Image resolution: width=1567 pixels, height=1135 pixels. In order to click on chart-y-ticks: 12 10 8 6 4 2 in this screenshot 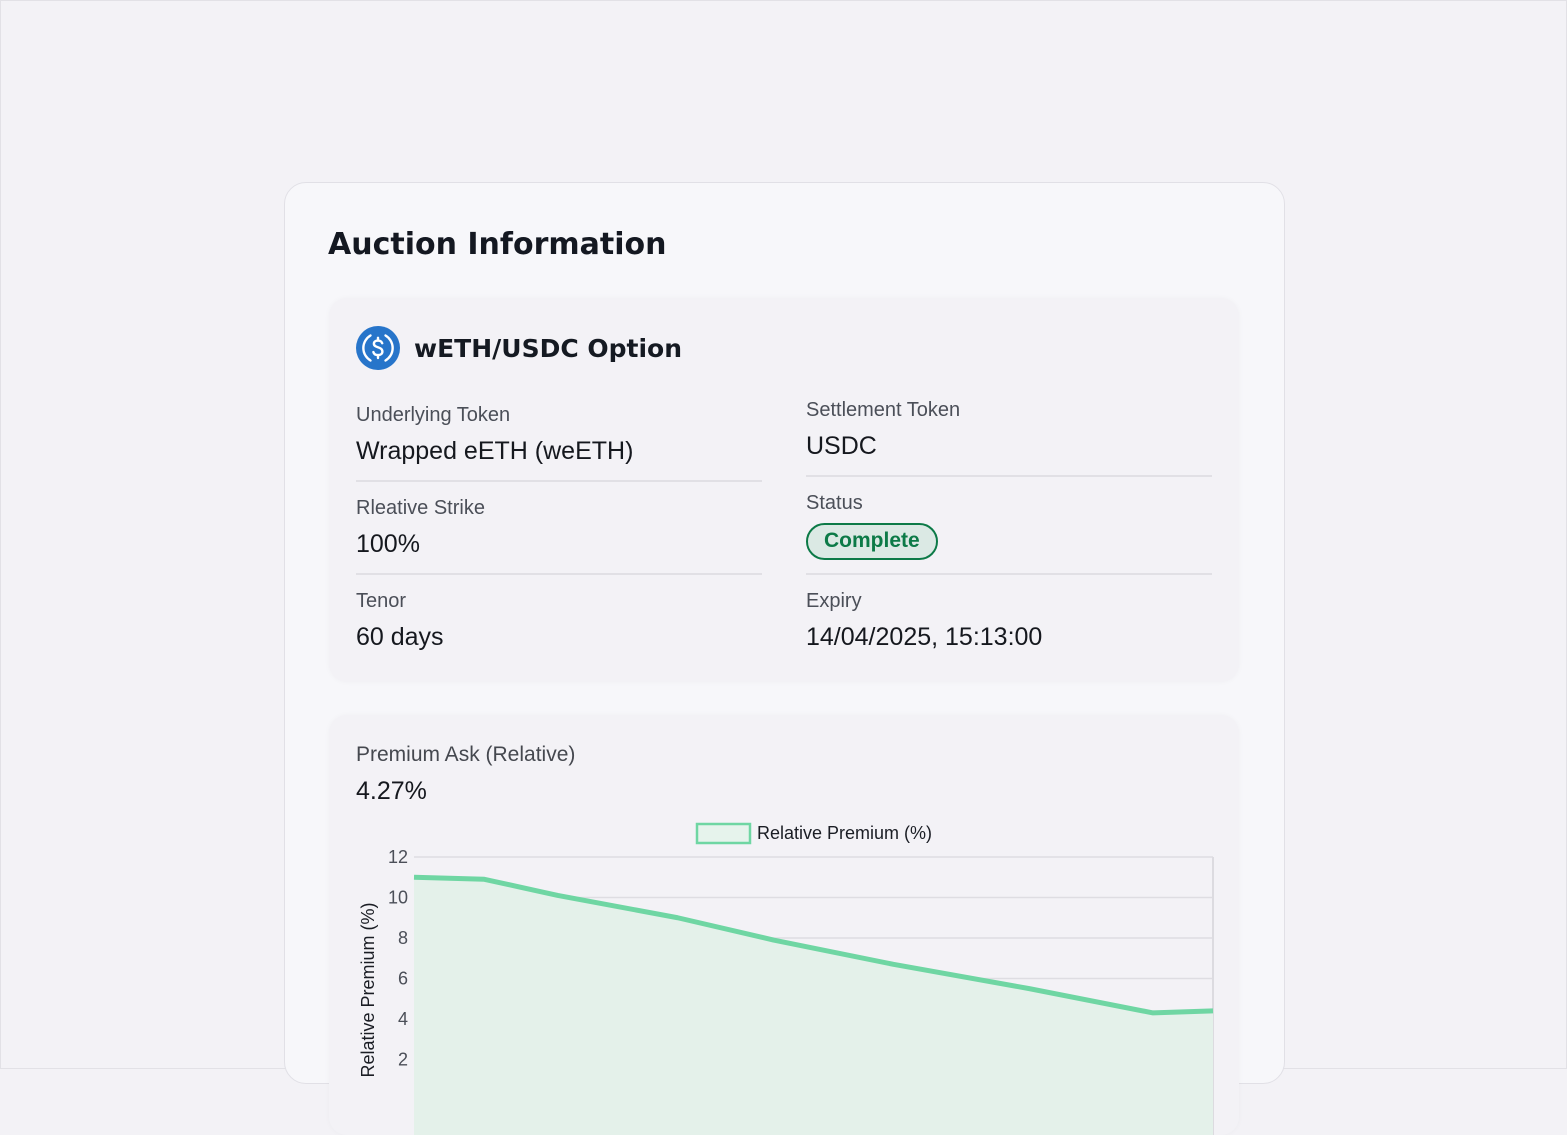, I will do `click(398, 958)`.